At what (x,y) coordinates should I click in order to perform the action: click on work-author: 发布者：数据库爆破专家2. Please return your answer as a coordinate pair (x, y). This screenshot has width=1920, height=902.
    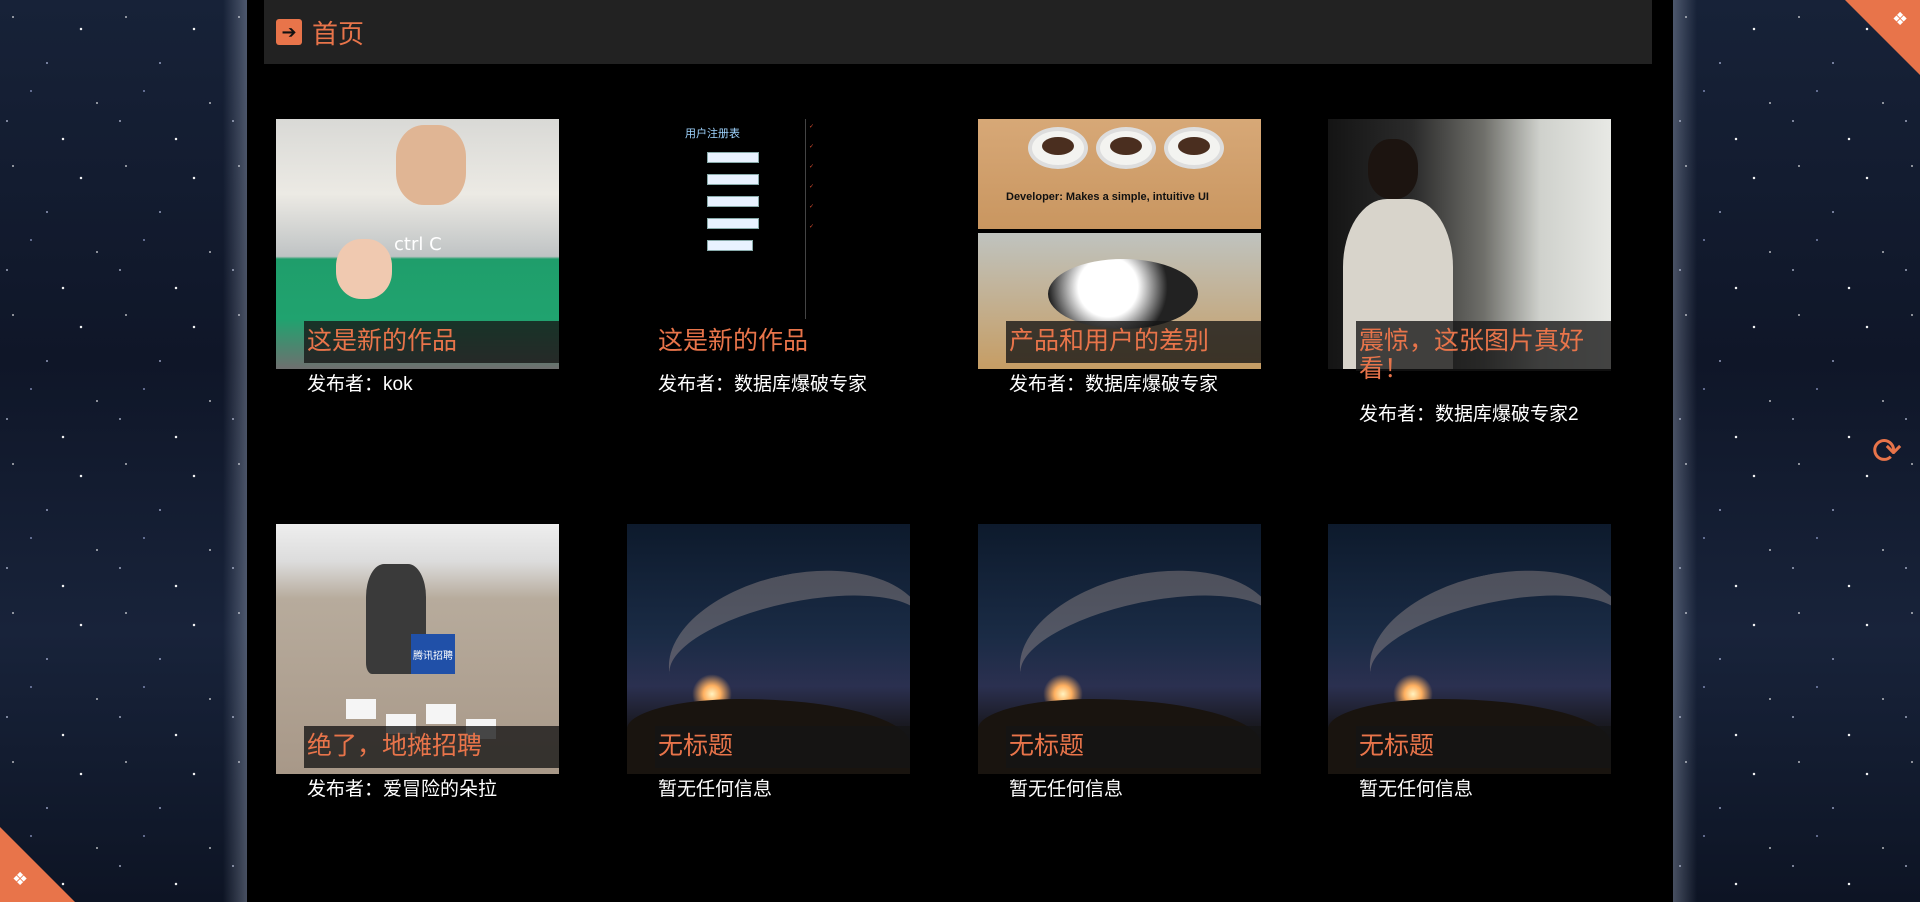
    Looking at the image, I should click on (1469, 414).